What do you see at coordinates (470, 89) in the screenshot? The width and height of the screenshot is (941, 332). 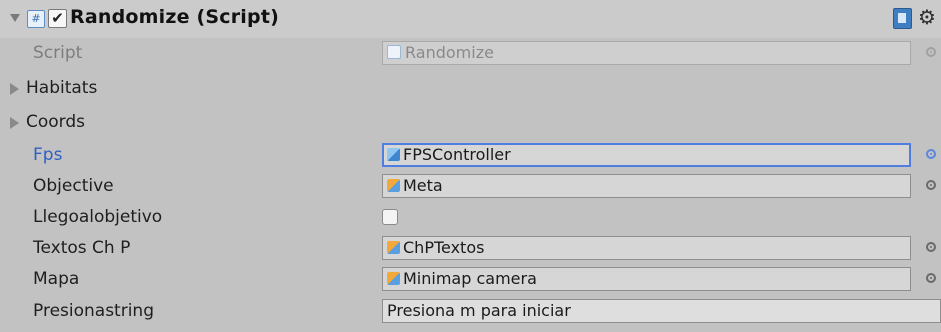 I see `property-row-habitats: Habitats` at bounding box center [470, 89].